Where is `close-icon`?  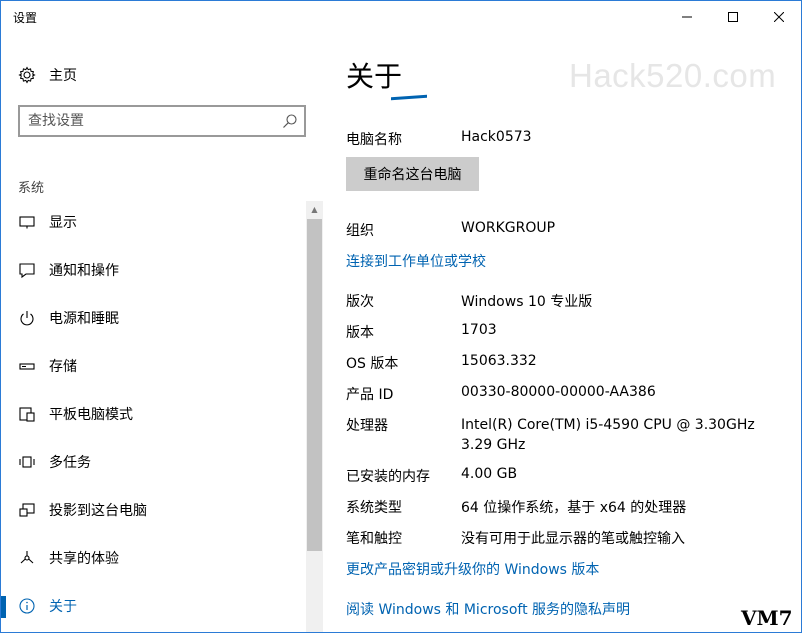 close-icon is located at coordinates (779, 17).